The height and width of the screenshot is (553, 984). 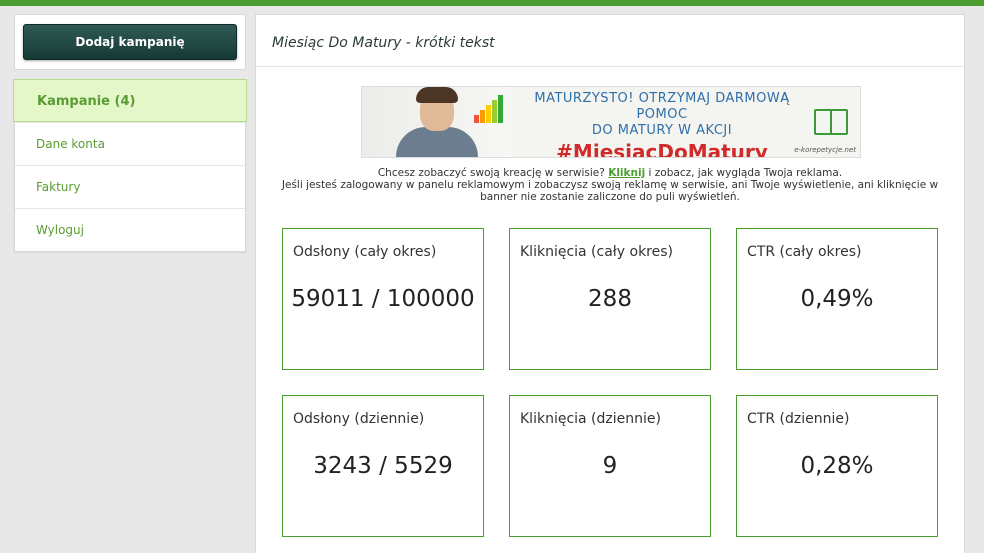 What do you see at coordinates (437, 122) in the screenshot?
I see `banner-student-image` at bounding box center [437, 122].